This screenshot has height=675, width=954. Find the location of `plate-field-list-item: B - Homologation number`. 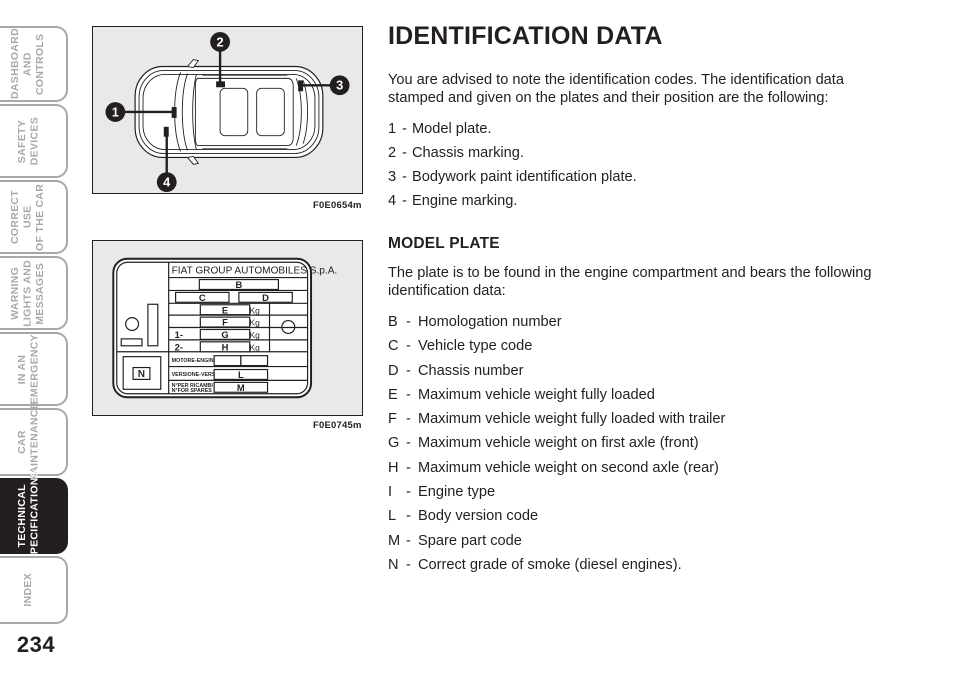

plate-field-list-item: B - Homologation number is located at coordinates (638, 322).